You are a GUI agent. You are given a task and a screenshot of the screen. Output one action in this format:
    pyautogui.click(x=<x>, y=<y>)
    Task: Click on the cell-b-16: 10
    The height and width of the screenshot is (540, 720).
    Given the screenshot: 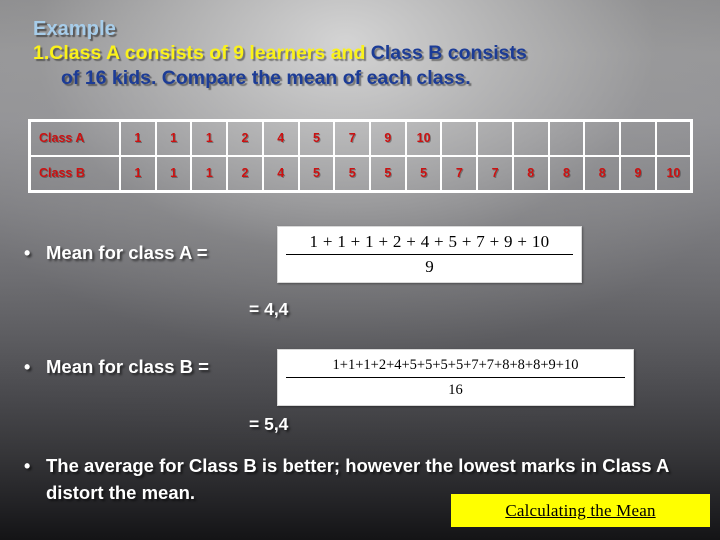 What is the action you would take?
    pyautogui.click(x=673, y=174)
    